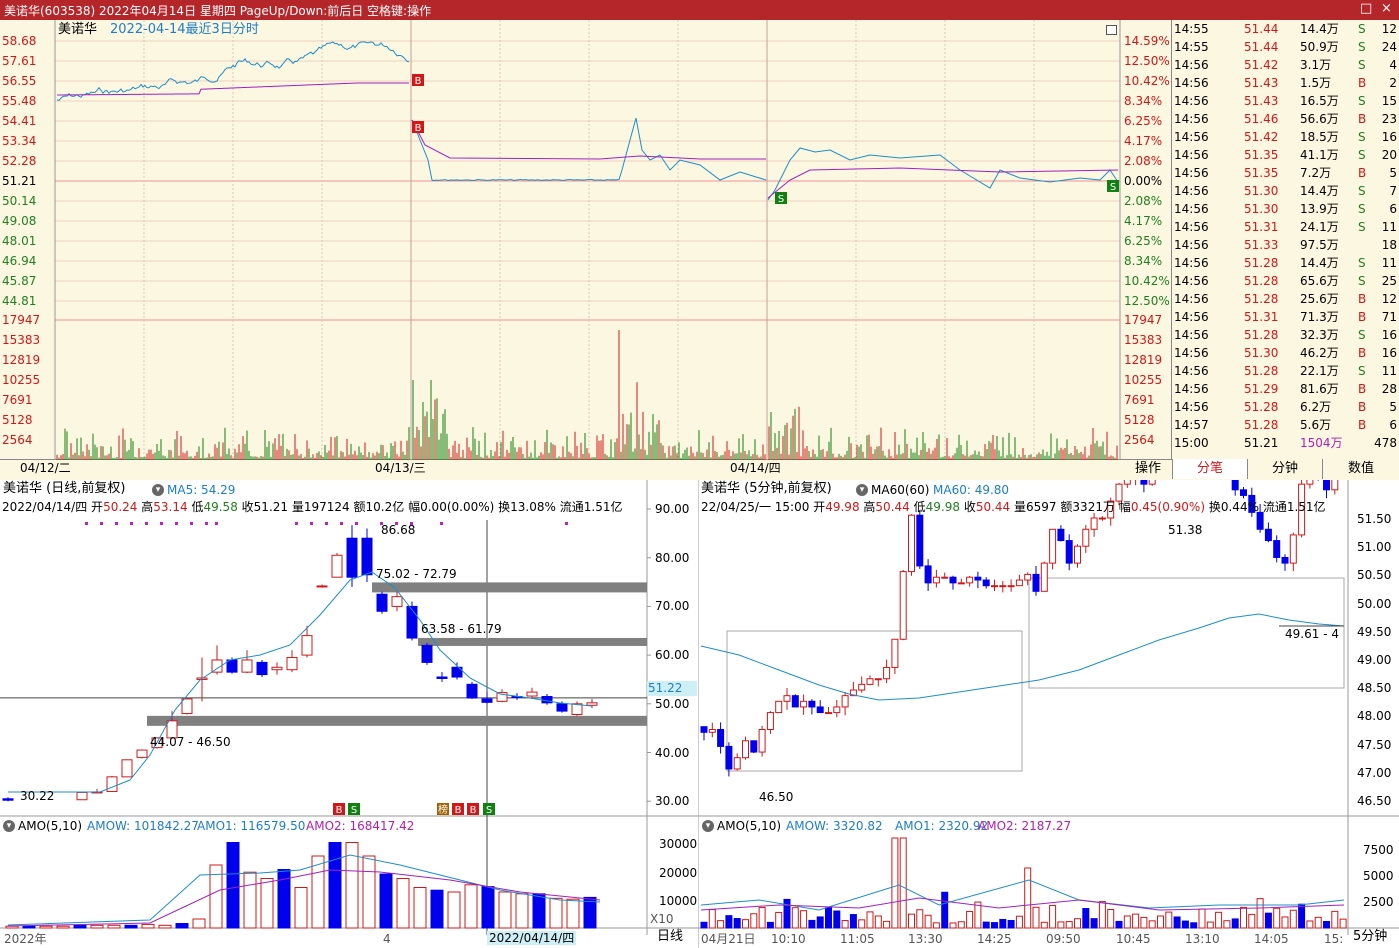 This screenshot has height=948, width=1399. I want to click on daily-amo-dropdown-icon: ▾, so click(9, 826).